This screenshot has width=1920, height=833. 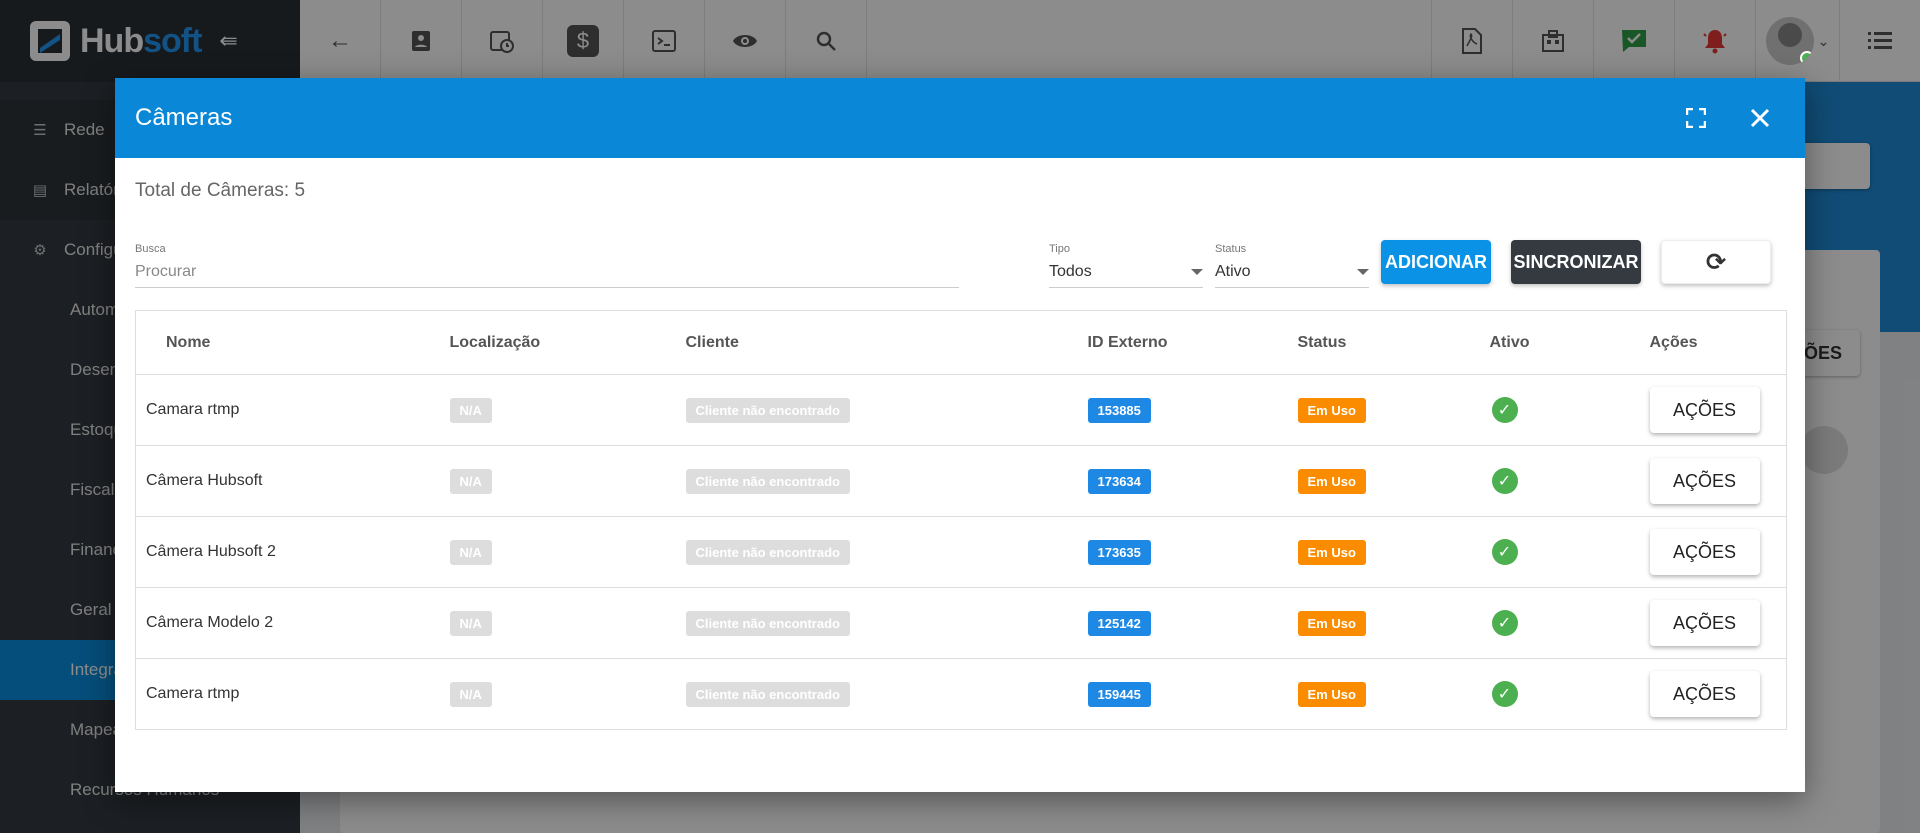 What do you see at coordinates (292, 552) in the screenshot?
I see `camera-name: Câmera Hubsoft 2` at bounding box center [292, 552].